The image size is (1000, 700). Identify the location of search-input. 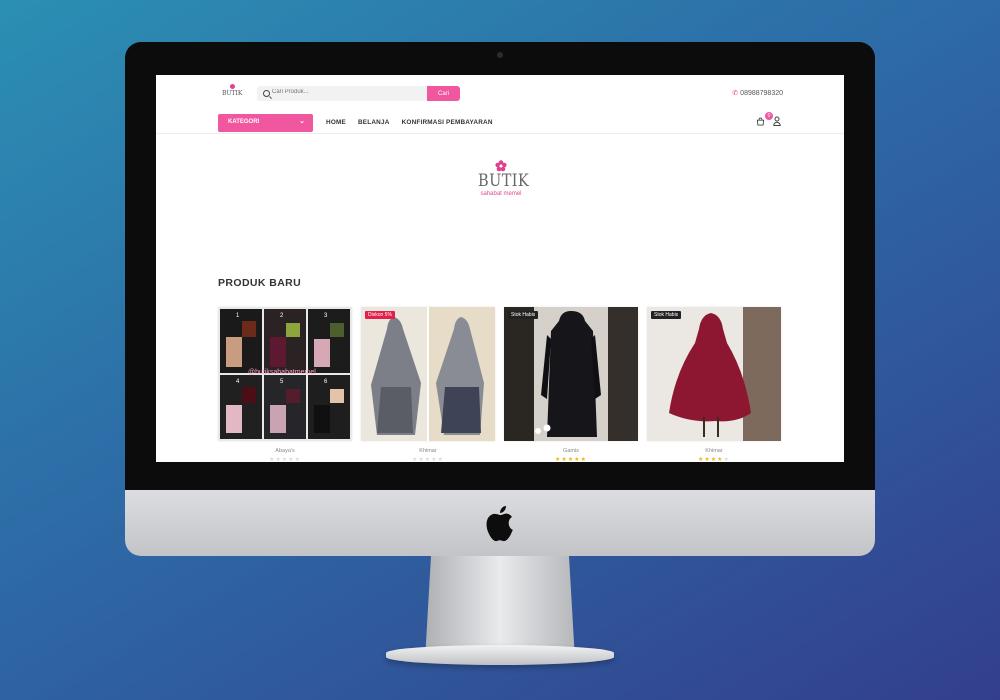
(347, 92).